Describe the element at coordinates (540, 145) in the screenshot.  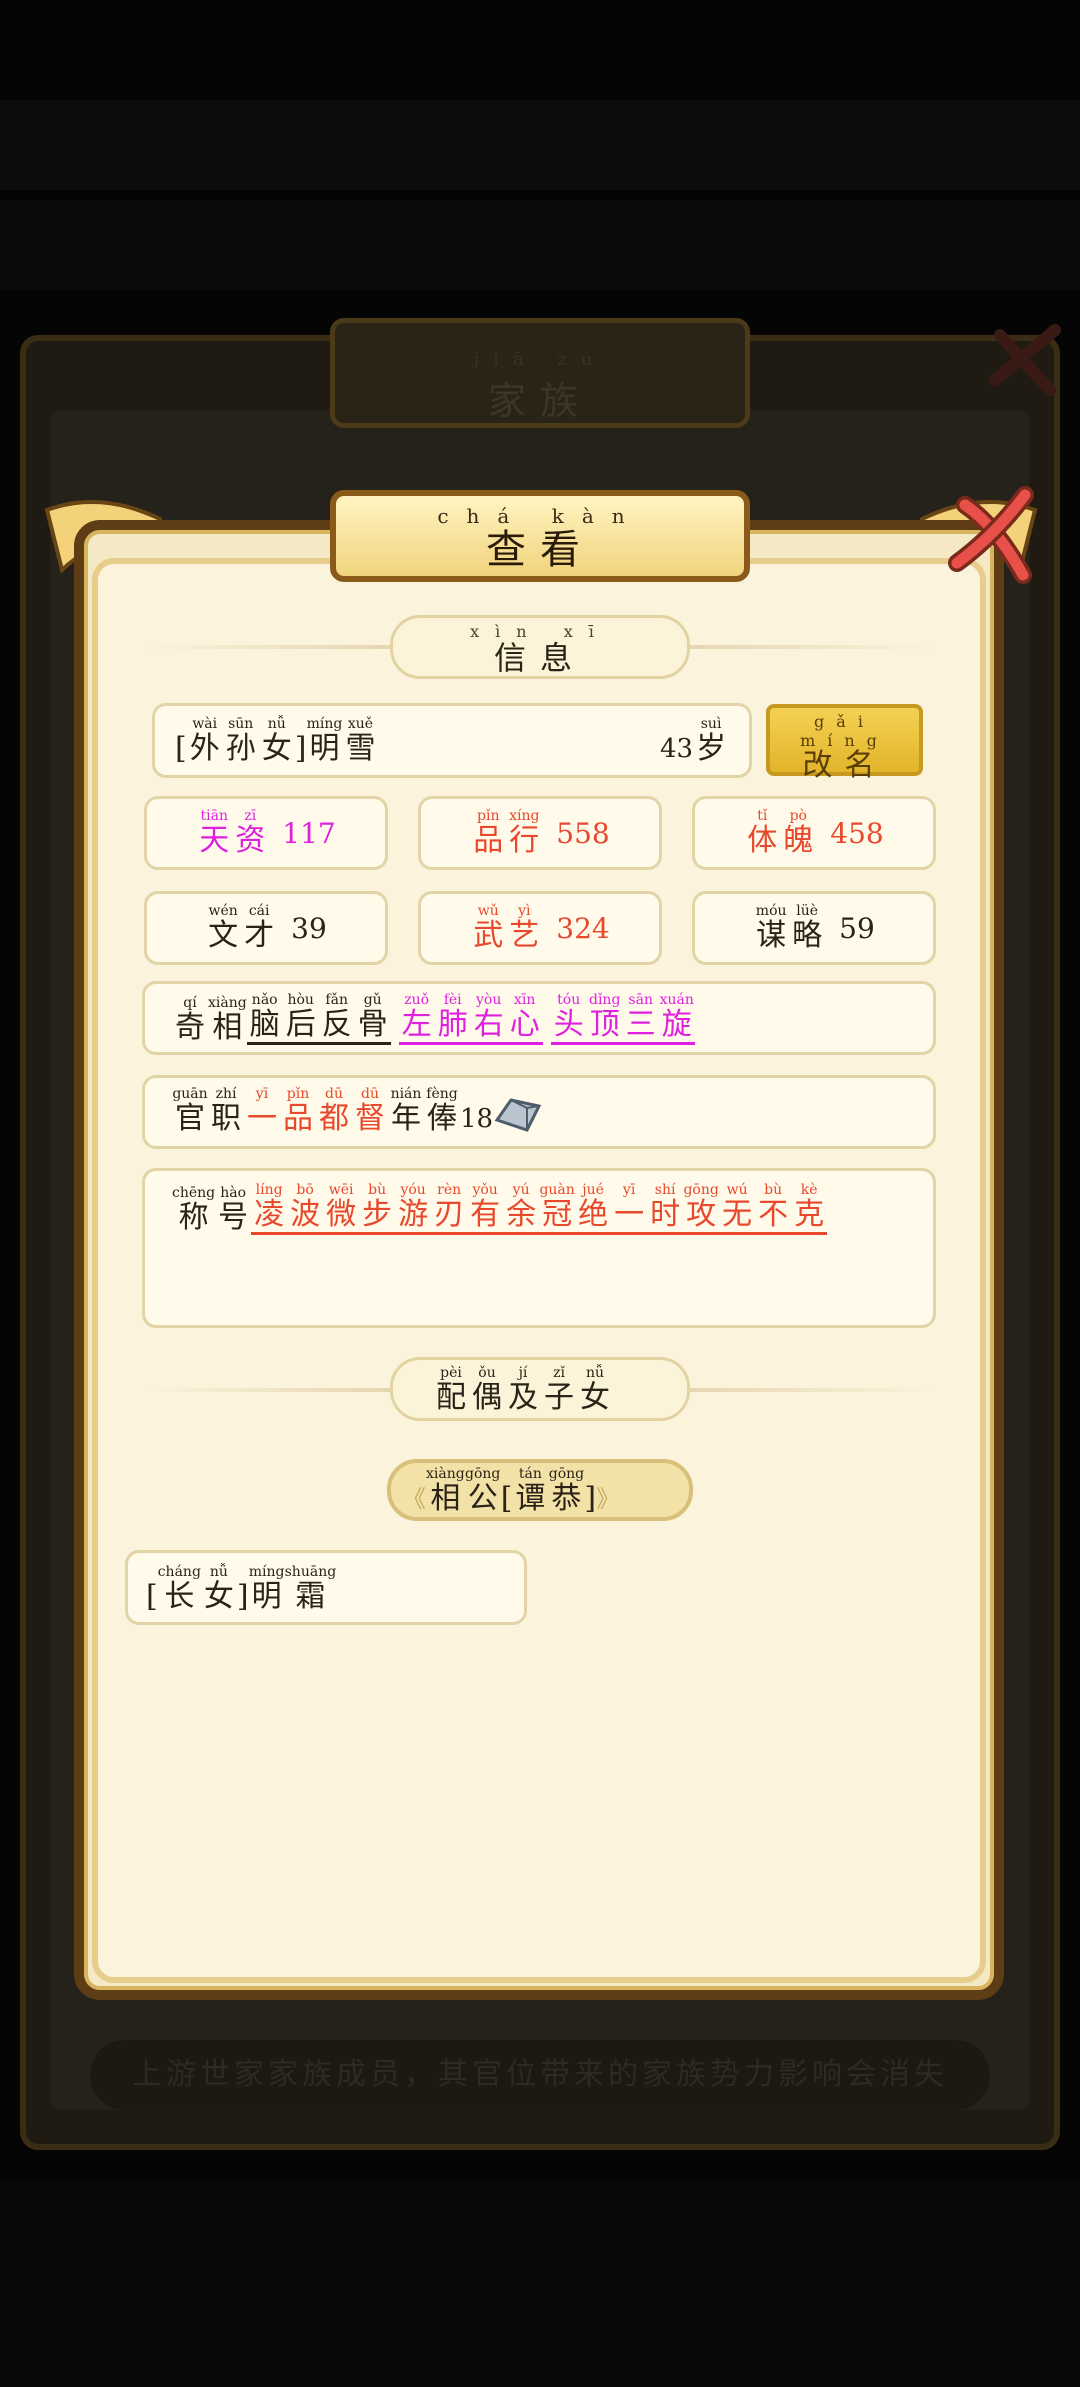
I see `background-top-bar` at that location.